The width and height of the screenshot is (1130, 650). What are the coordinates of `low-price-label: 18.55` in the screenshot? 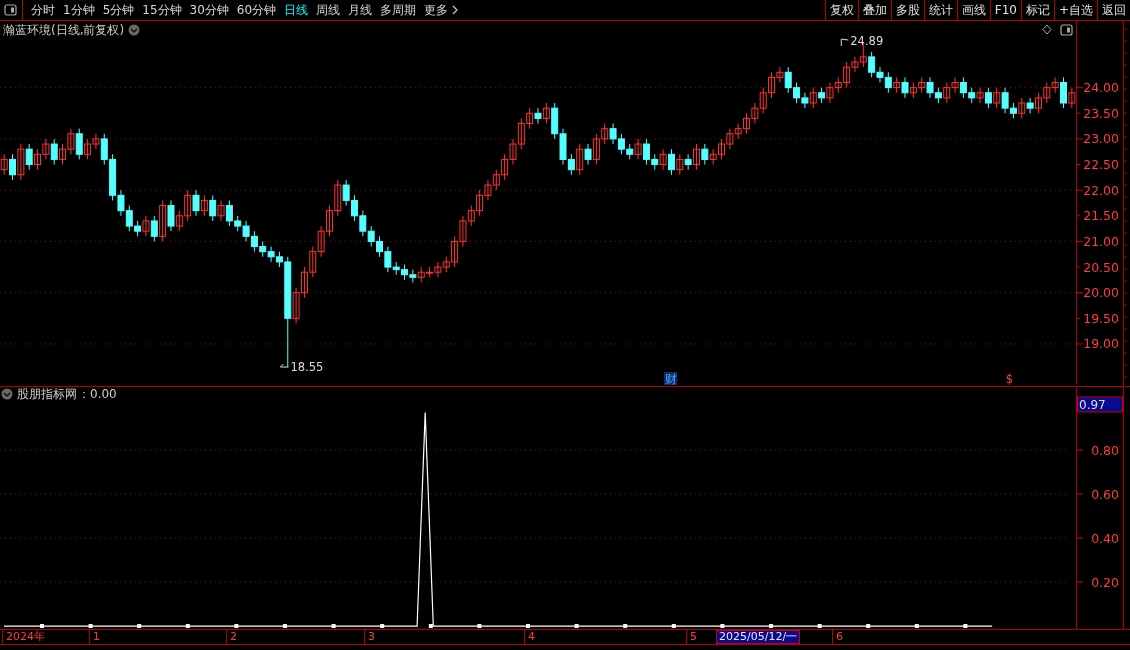 It's located at (307, 367).